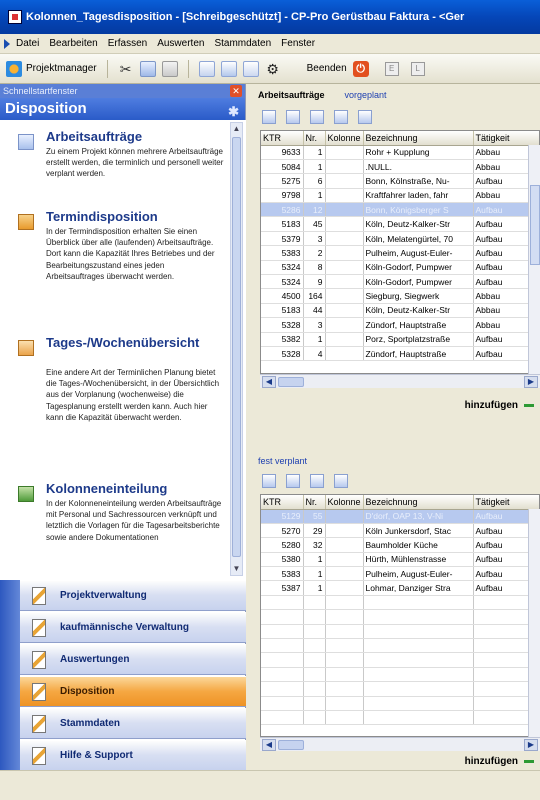 This screenshot has width=540, height=800. What do you see at coordinates (90, 723) in the screenshot?
I see `nav-label: Stammdaten` at bounding box center [90, 723].